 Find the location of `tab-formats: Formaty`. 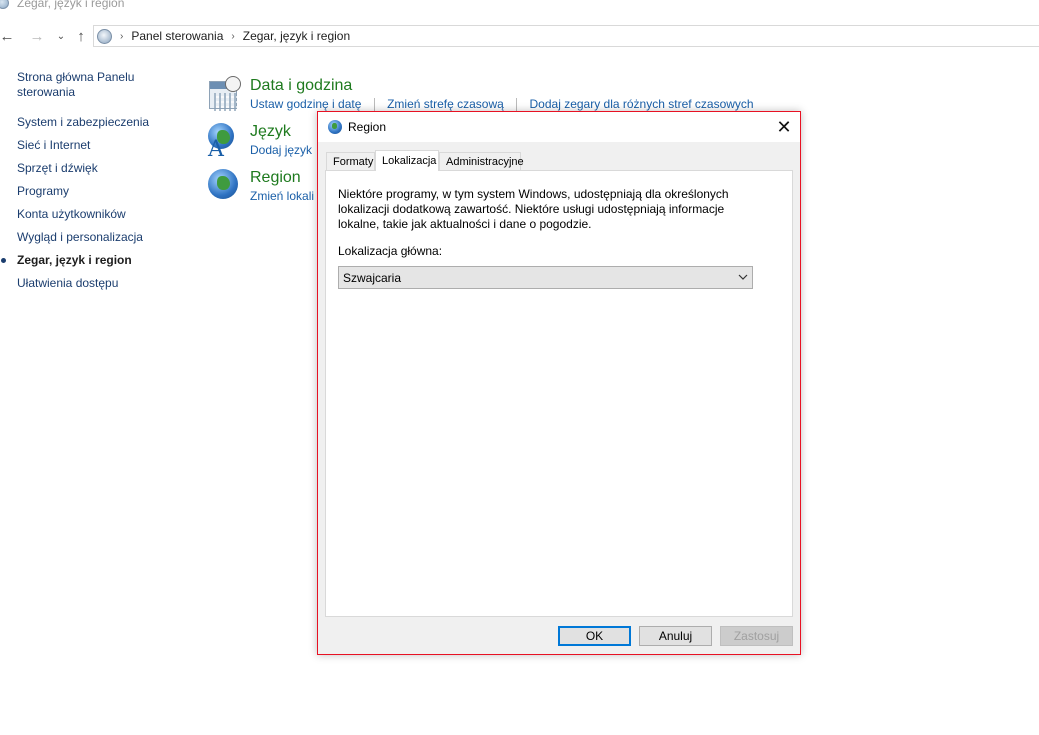

tab-formats: Formaty is located at coordinates (350, 161).